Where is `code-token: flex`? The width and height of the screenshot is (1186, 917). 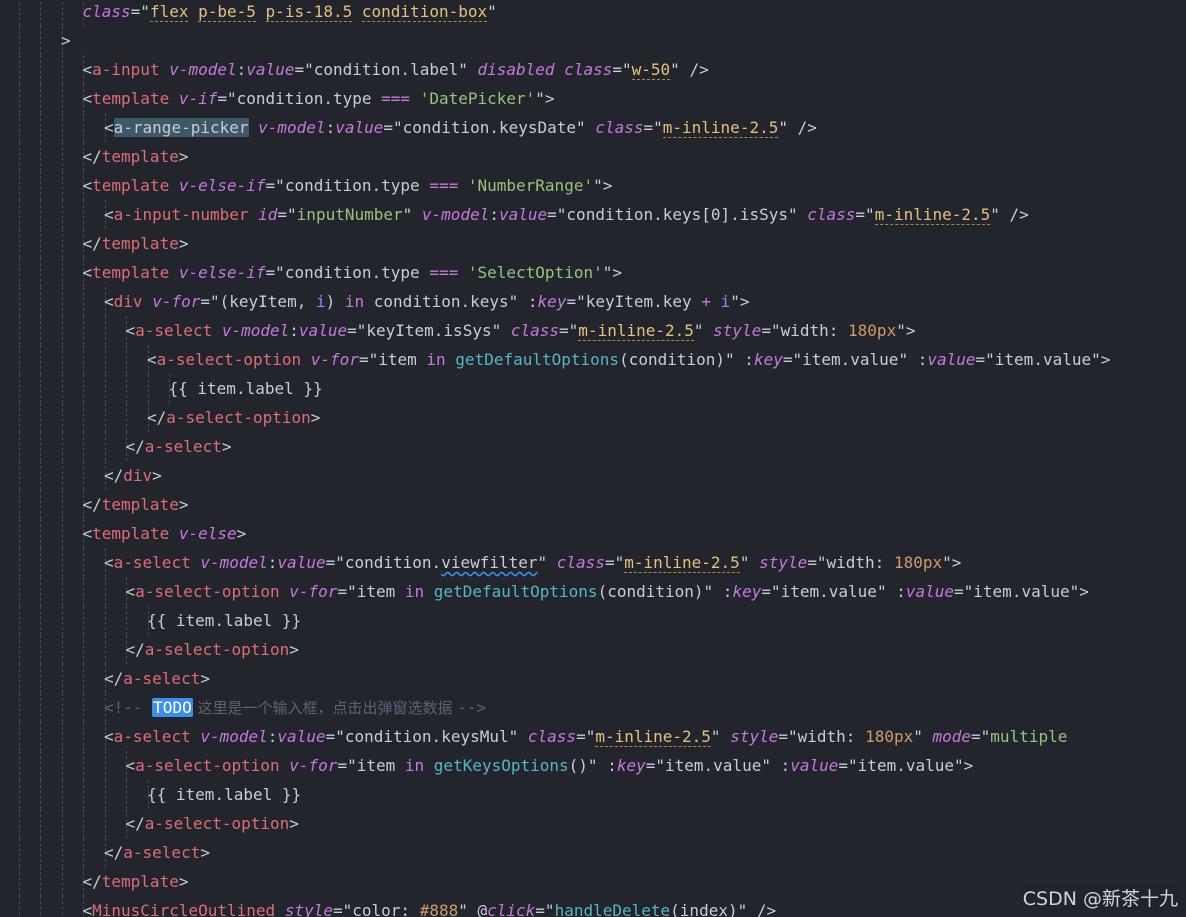 code-token: flex is located at coordinates (169, 12).